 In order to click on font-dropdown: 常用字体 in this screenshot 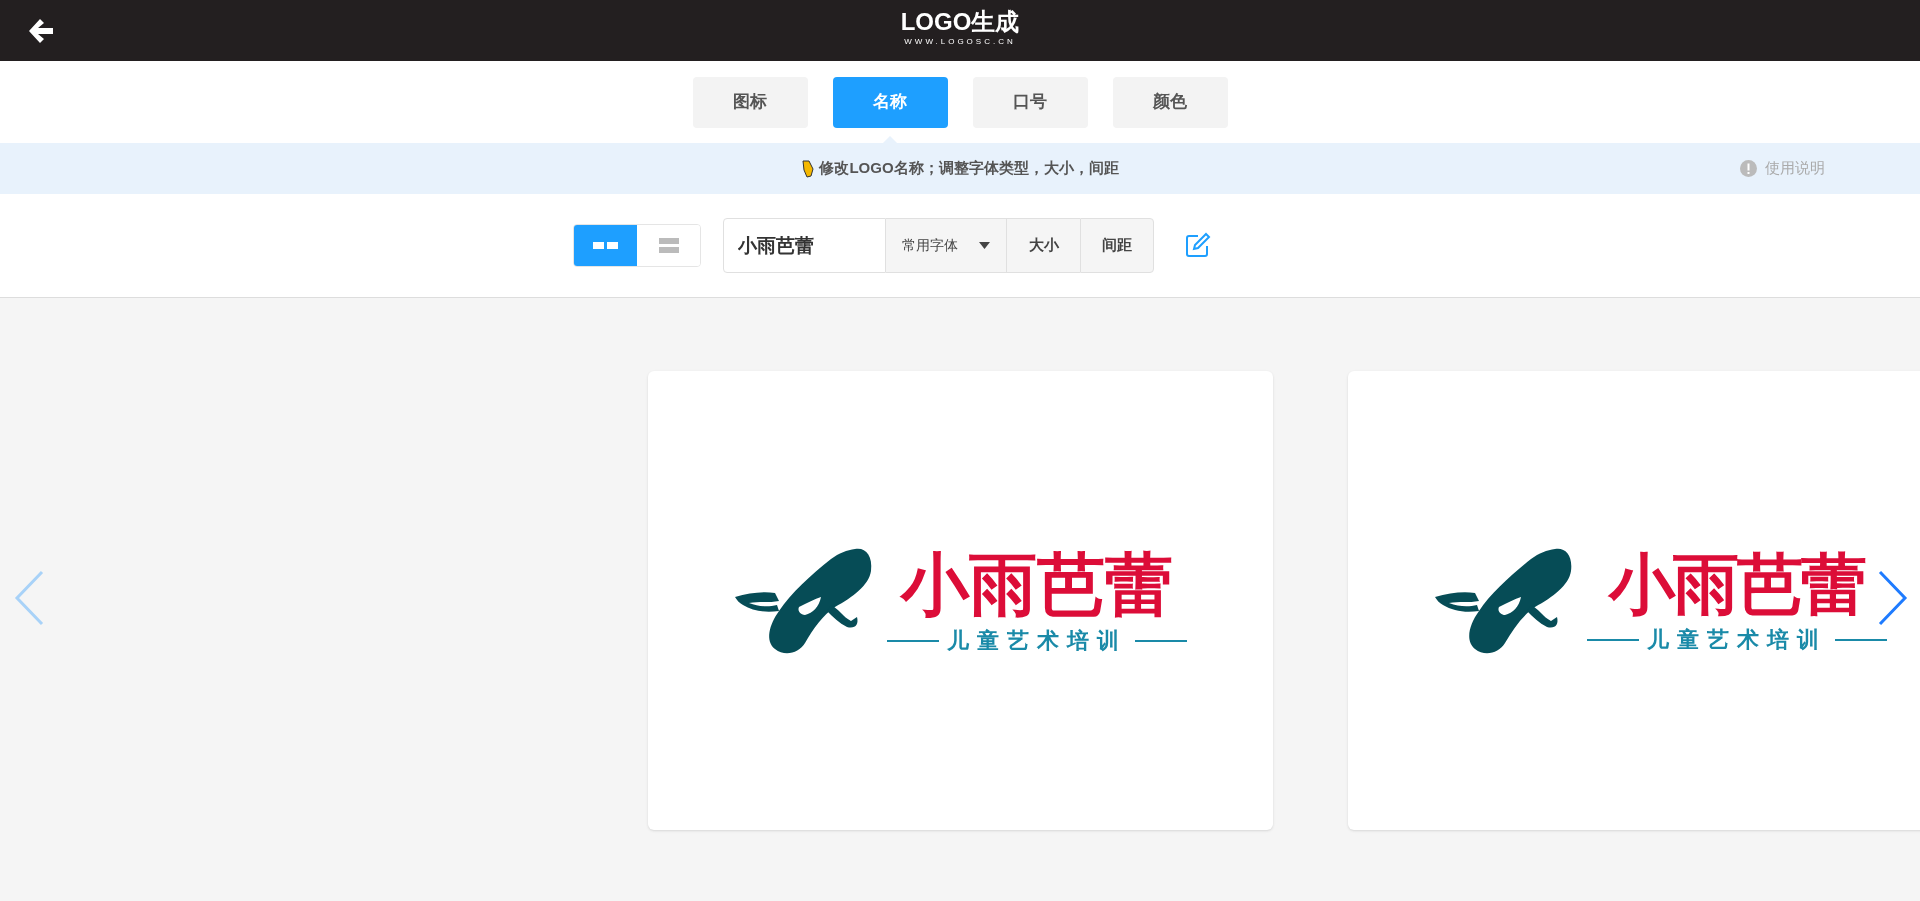, I will do `click(946, 245)`.